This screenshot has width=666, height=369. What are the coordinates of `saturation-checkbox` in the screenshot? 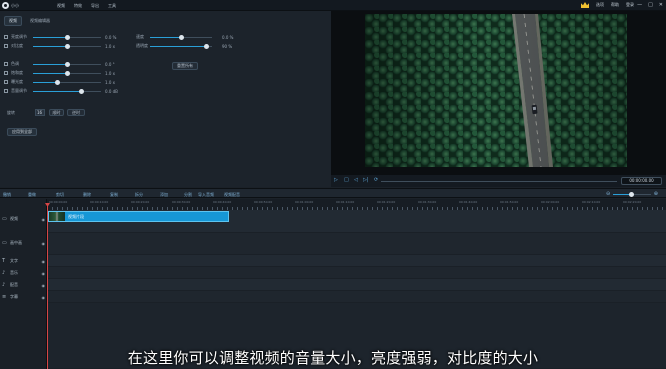 It's located at (6, 73).